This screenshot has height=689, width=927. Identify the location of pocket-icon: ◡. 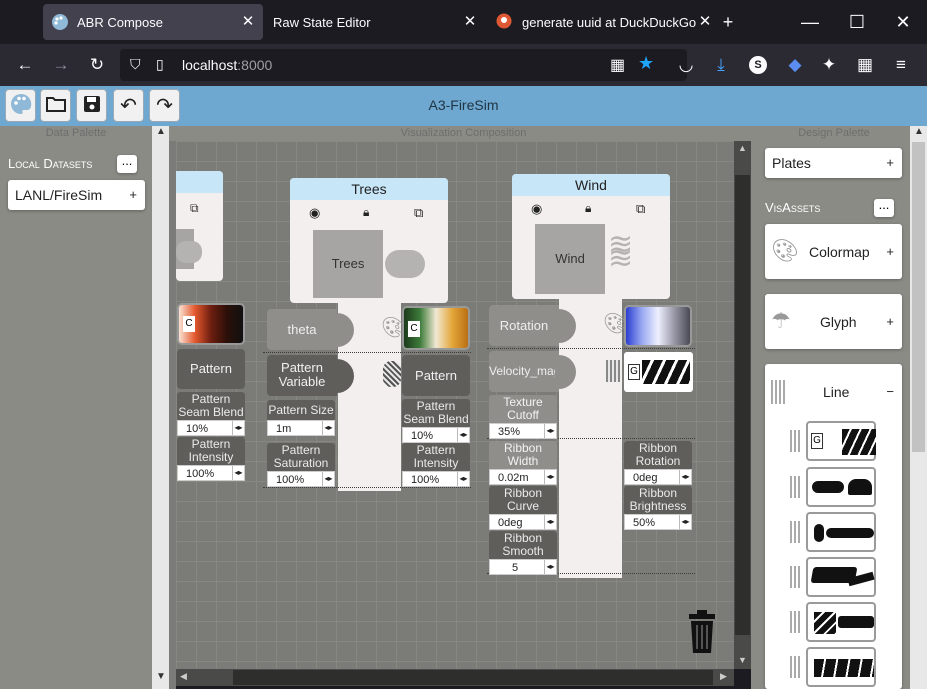
(686, 65).